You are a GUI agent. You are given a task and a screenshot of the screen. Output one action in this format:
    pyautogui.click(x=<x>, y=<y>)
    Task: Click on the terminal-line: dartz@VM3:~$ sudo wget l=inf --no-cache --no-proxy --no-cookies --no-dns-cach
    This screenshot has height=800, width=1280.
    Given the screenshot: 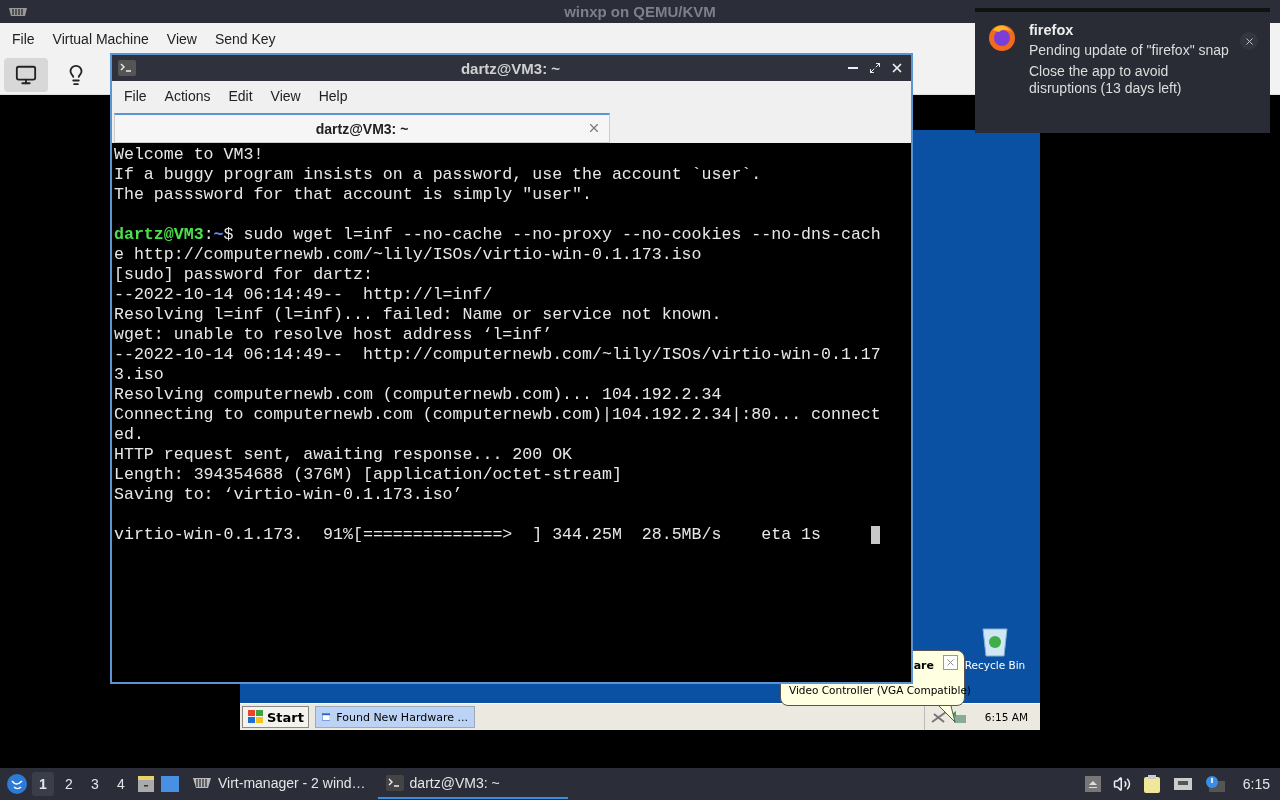 What is the action you would take?
    pyautogui.click(x=497, y=234)
    